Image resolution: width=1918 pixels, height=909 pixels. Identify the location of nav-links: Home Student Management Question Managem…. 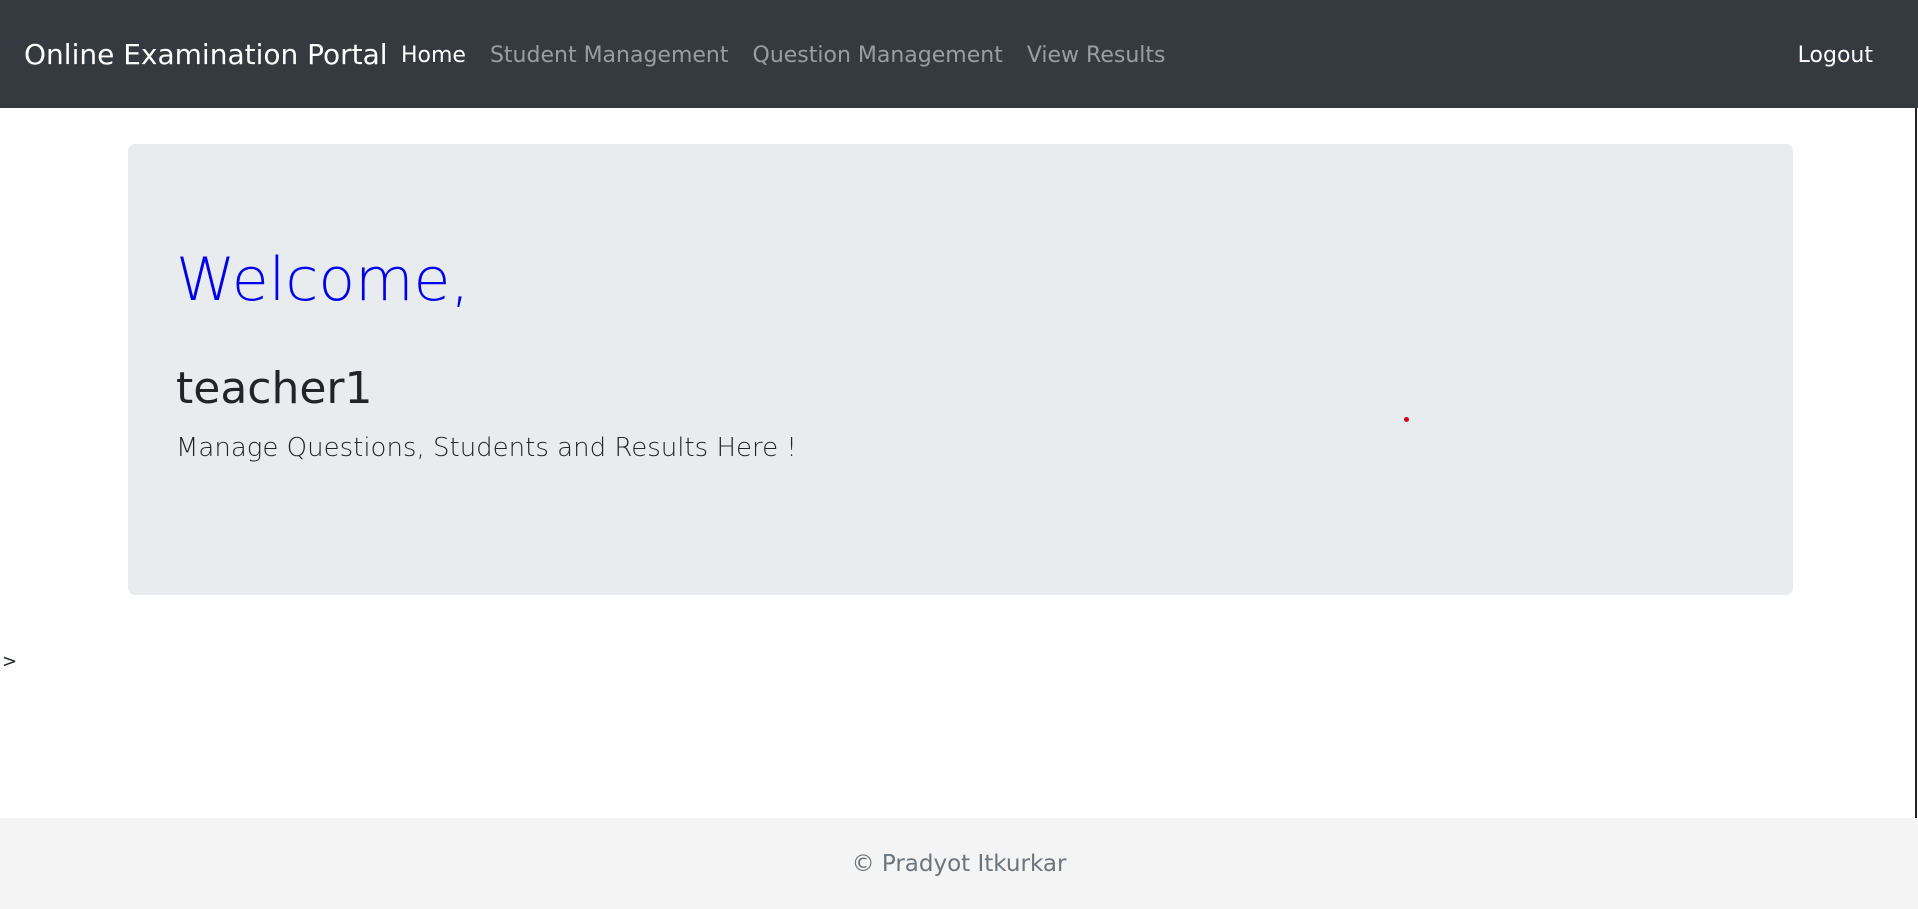
(783, 56).